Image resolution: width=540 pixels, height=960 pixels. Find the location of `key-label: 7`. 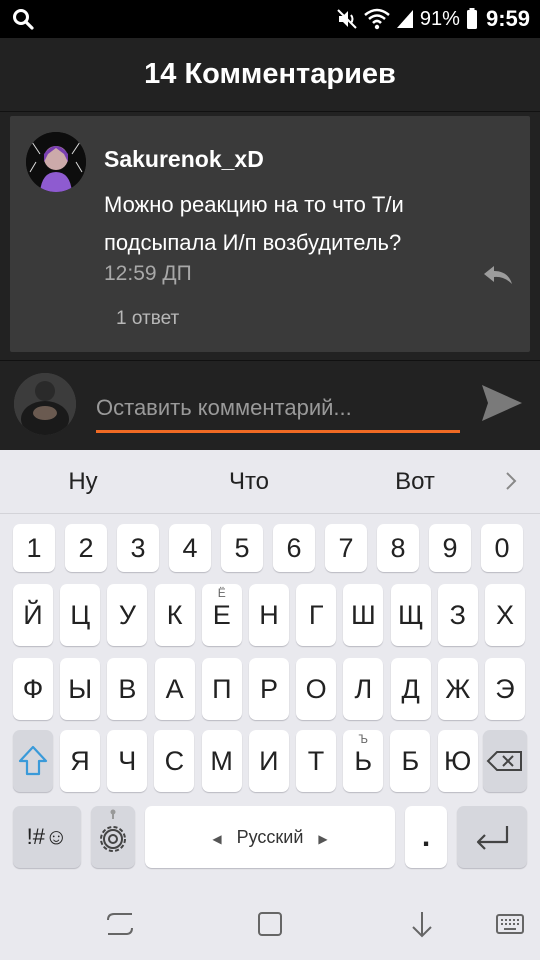

key-label: 7 is located at coordinates (346, 548).